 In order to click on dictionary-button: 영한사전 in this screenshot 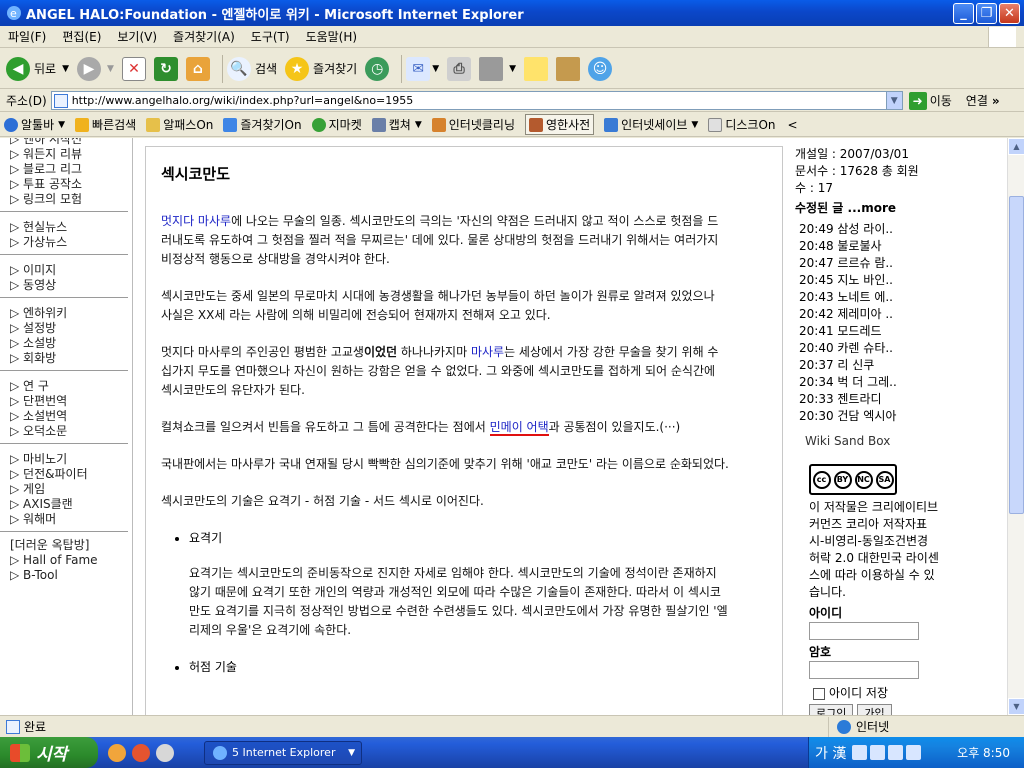, I will do `click(560, 124)`.